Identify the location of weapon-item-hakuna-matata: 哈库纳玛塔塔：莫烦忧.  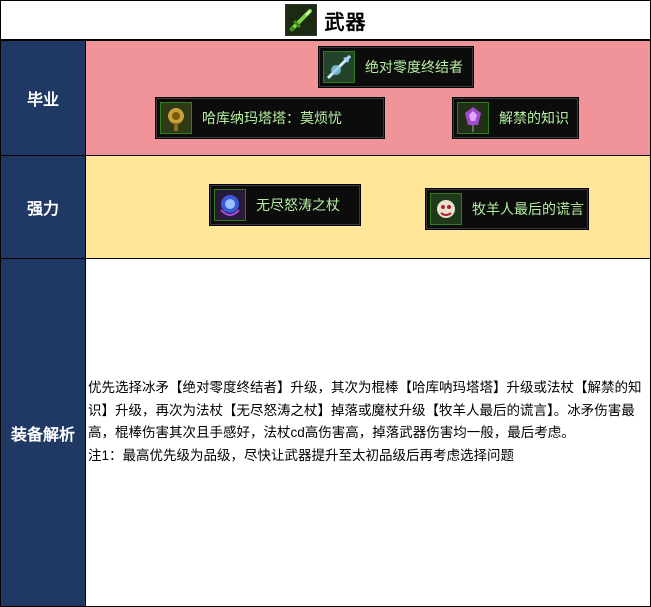
(270, 118).